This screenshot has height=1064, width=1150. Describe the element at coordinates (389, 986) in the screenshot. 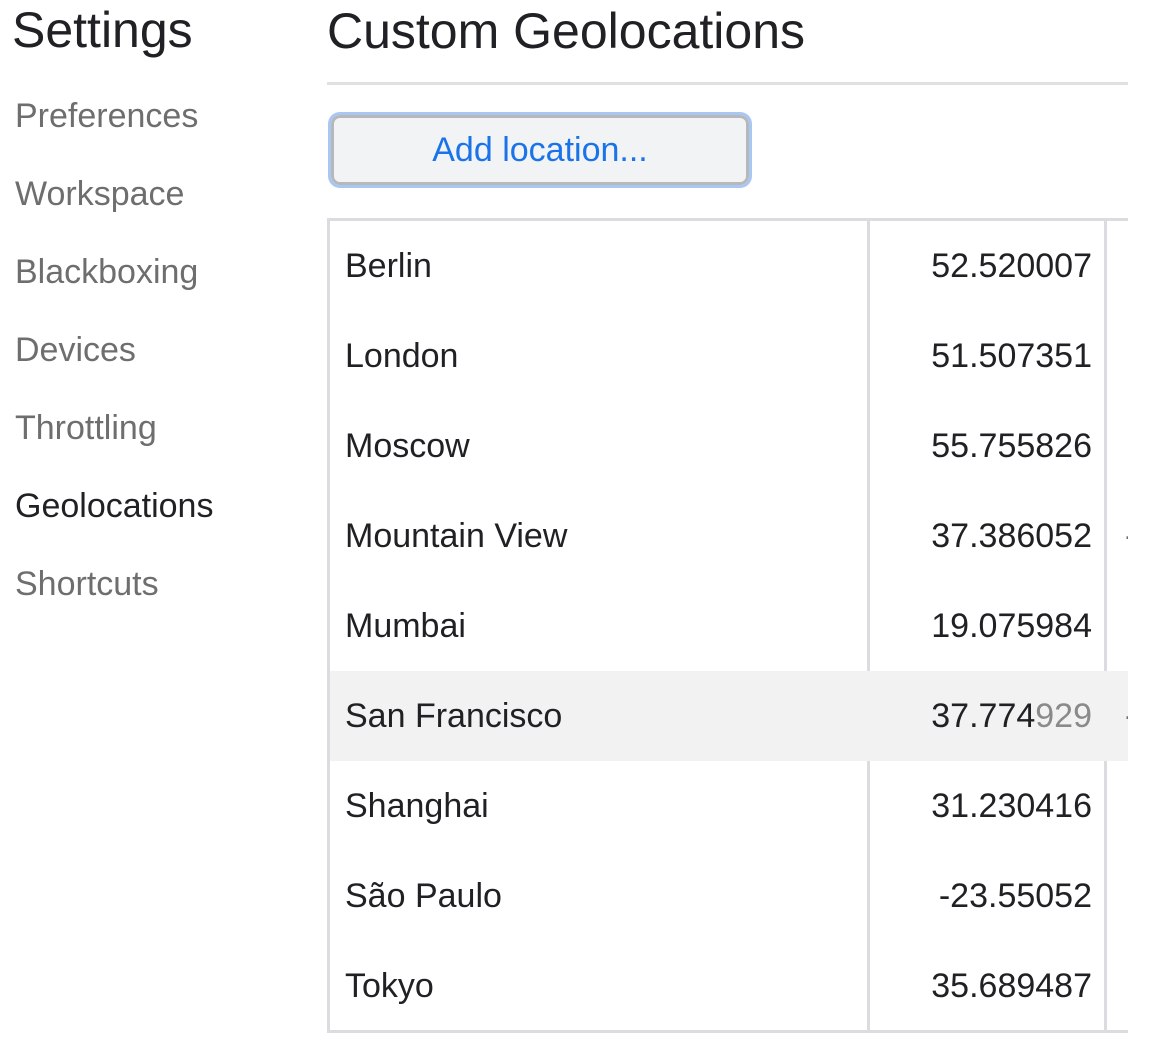

I see `location-name: Tokyo` at that location.